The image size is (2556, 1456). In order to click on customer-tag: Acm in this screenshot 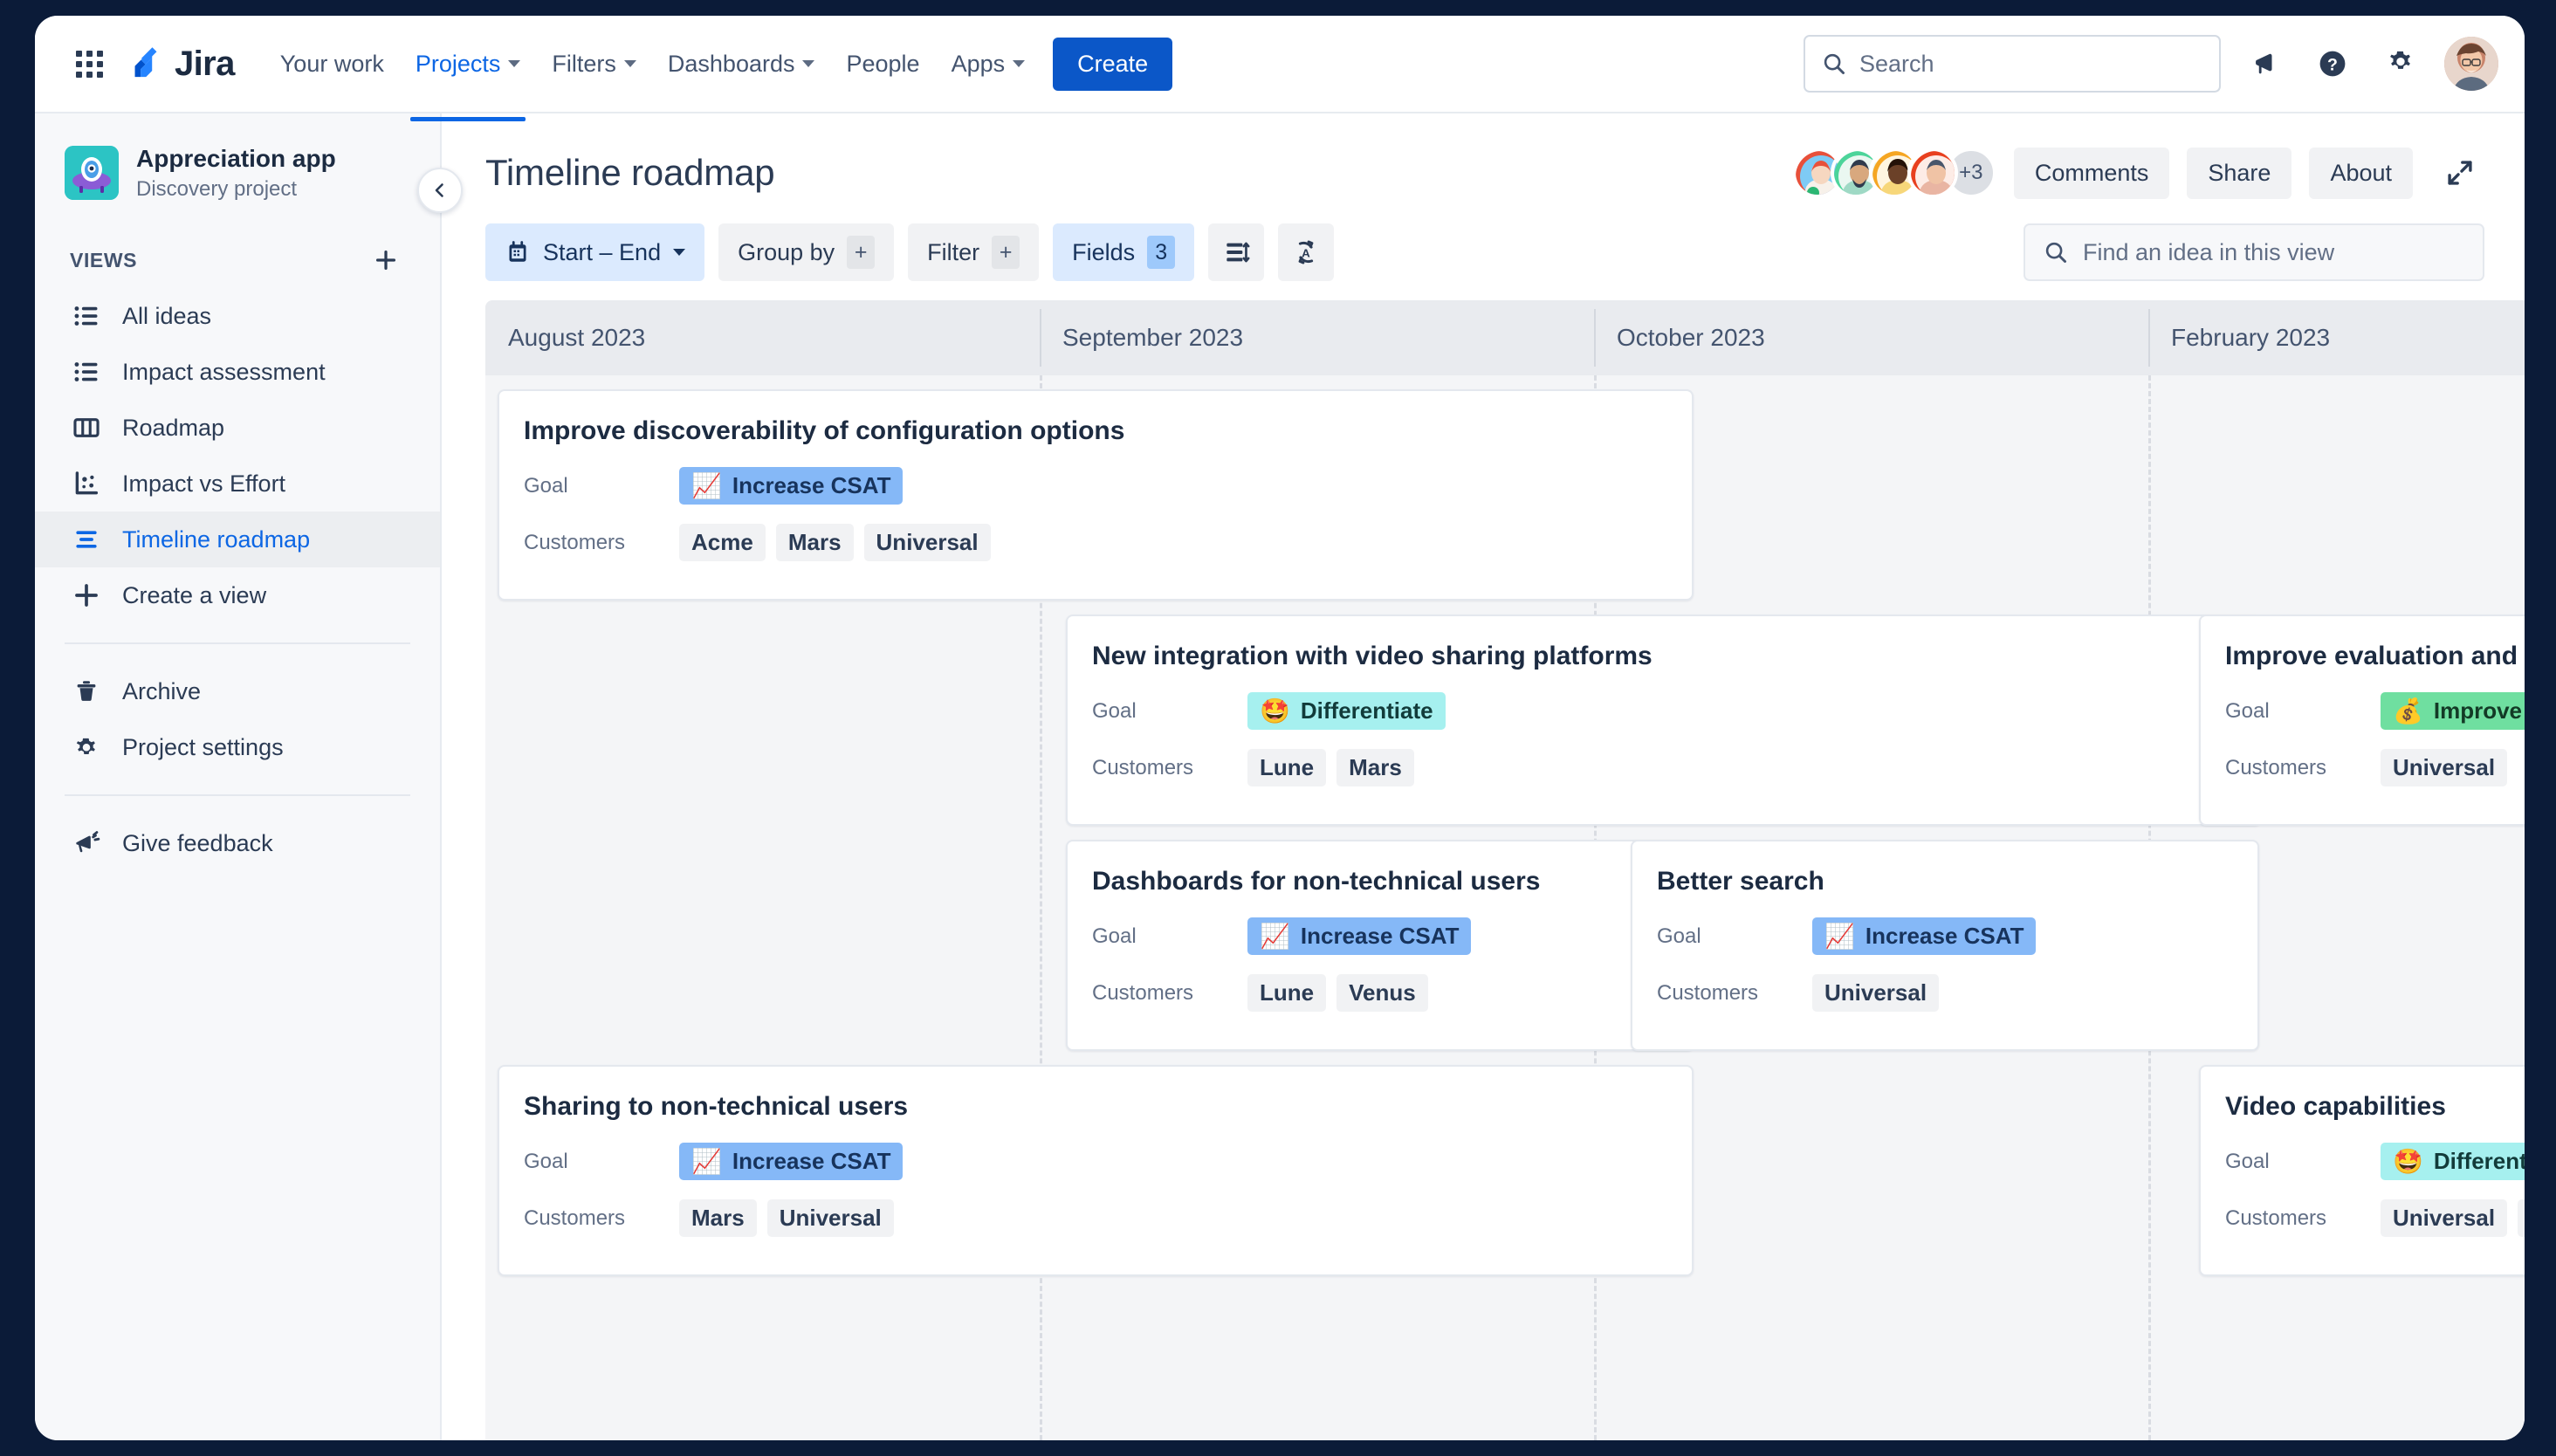, I will do `click(2521, 1218)`.